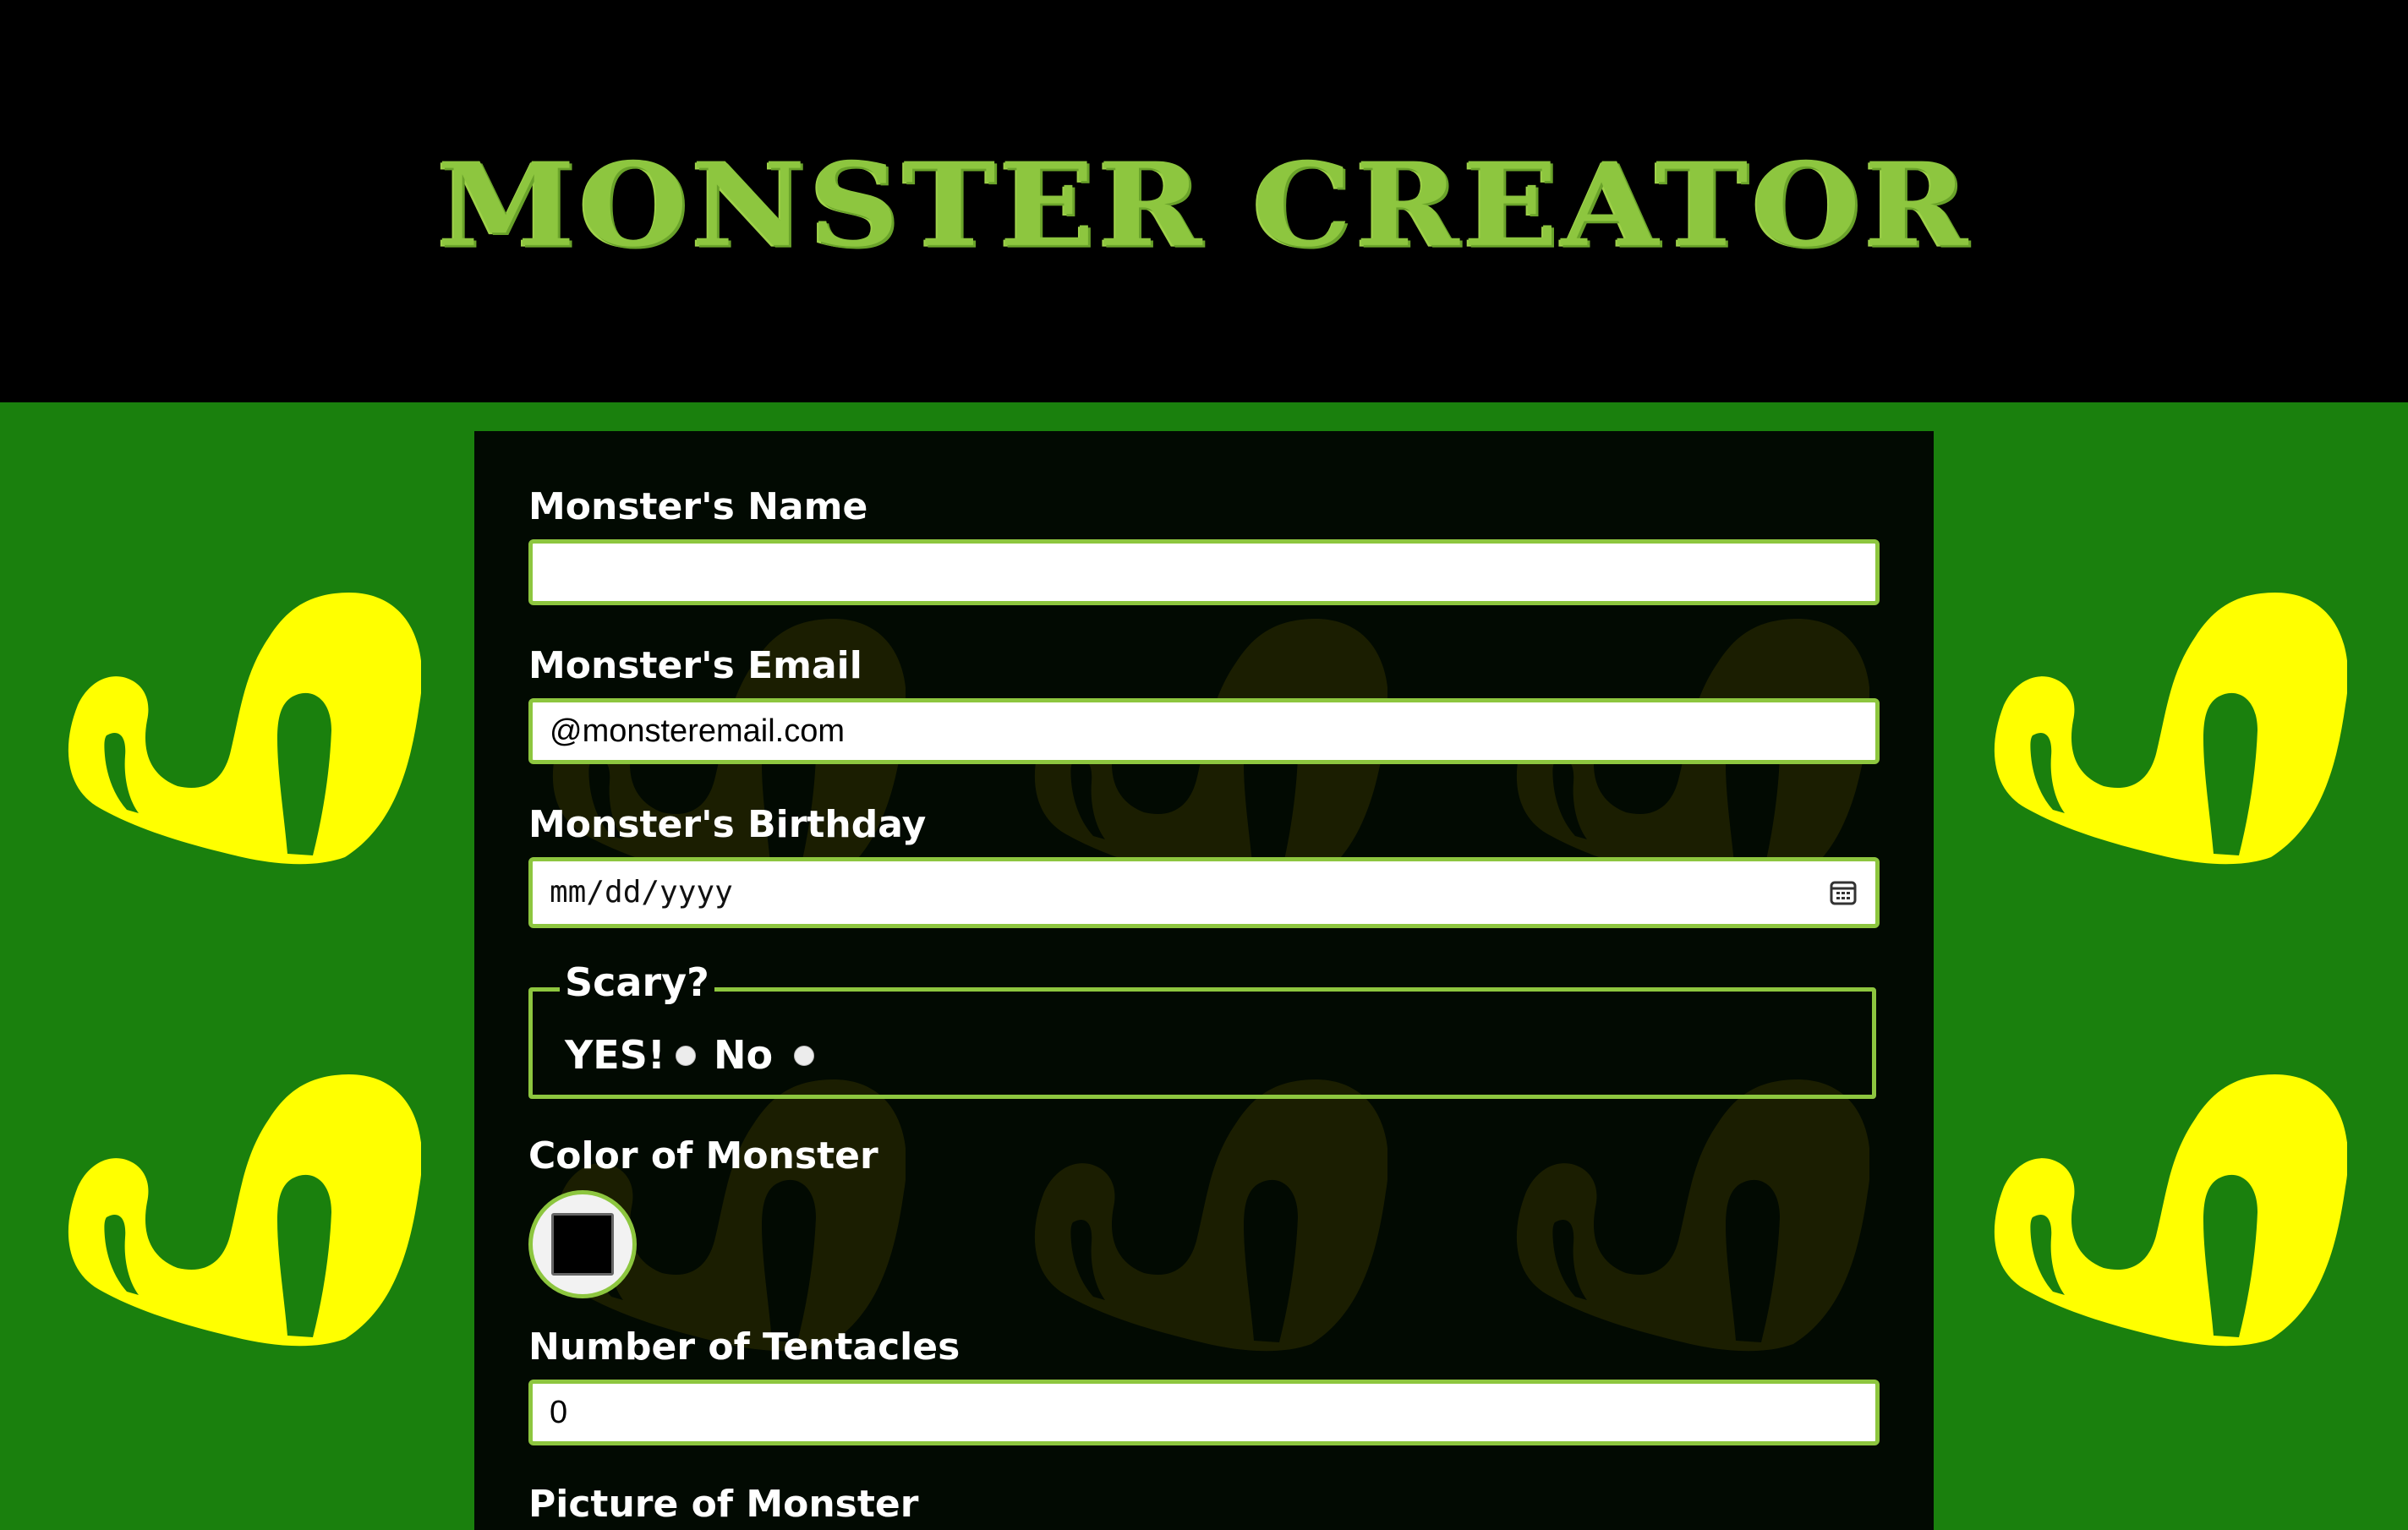  What do you see at coordinates (744, 1055) in the screenshot?
I see `scary-no-label: No` at bounding box center [744, 1055].